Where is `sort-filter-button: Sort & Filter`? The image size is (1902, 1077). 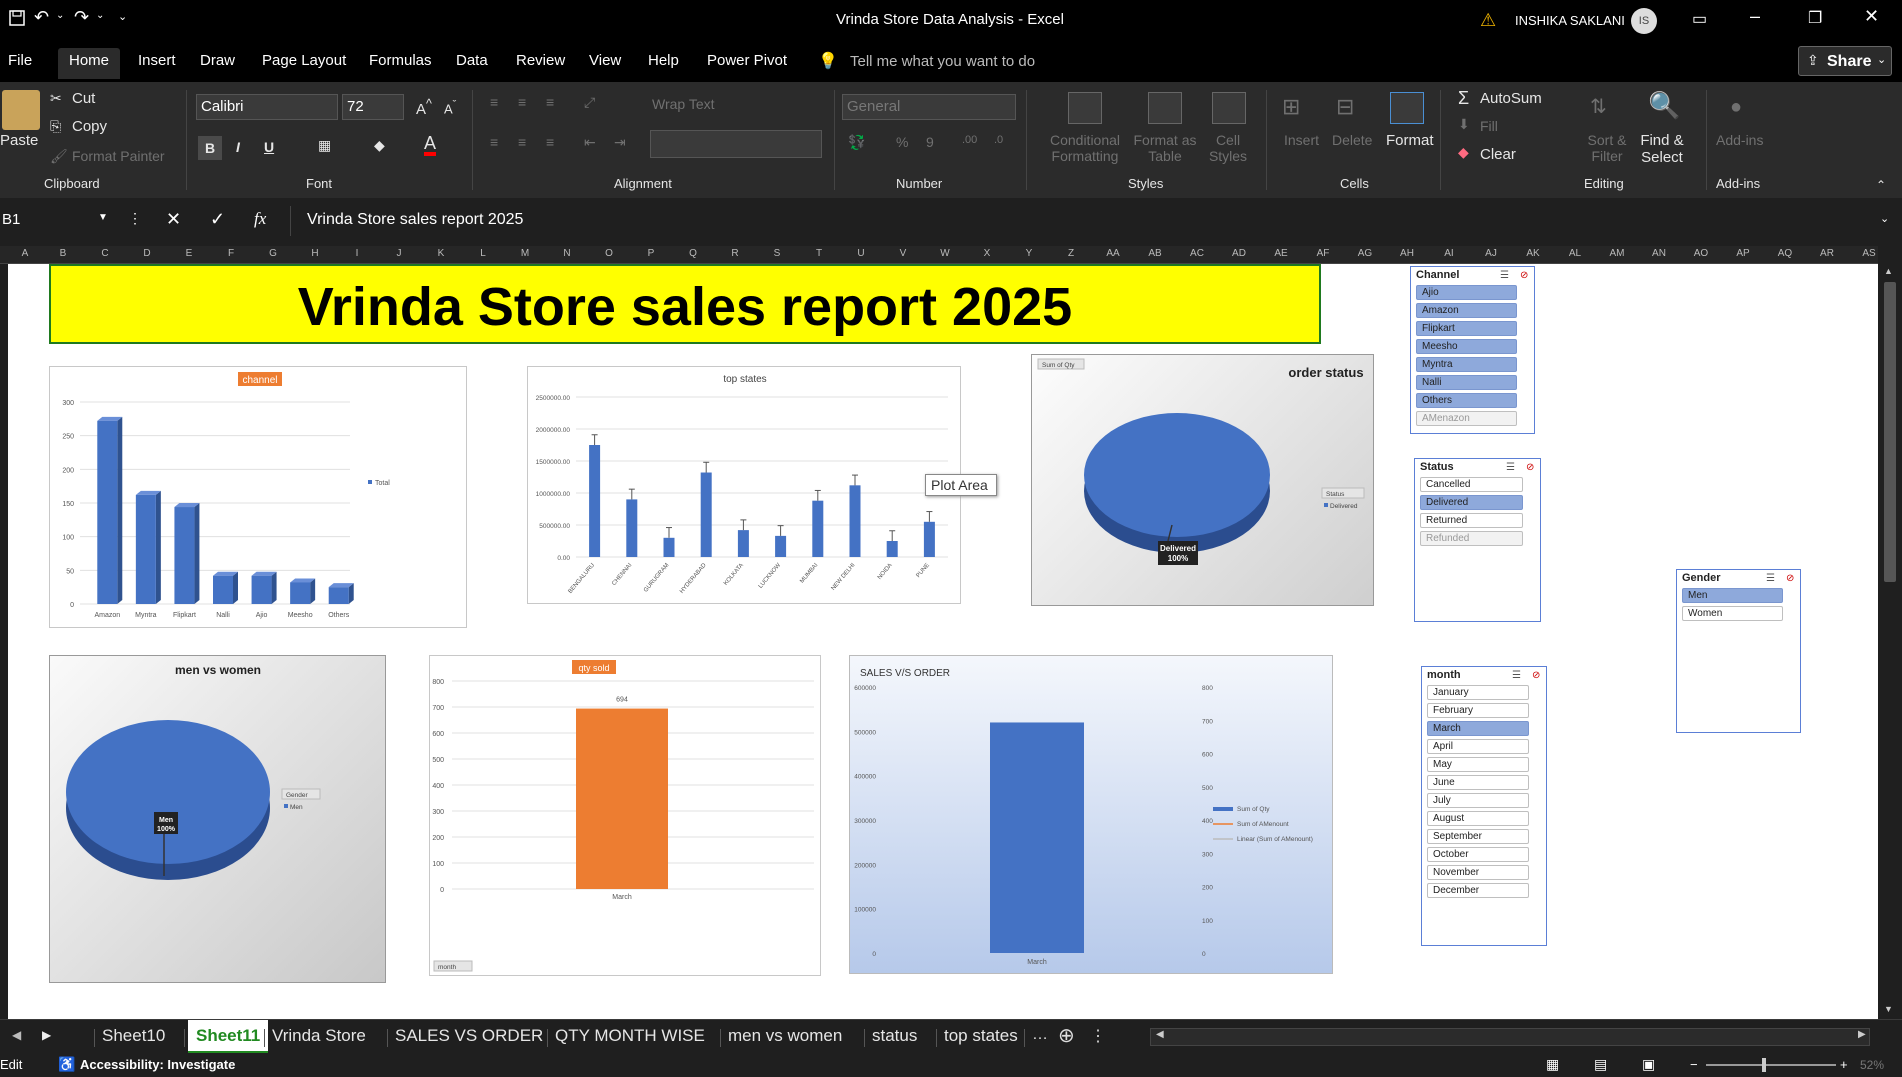 sort-filter-button: Sort & Filter is located at coordinates (1607, 148).